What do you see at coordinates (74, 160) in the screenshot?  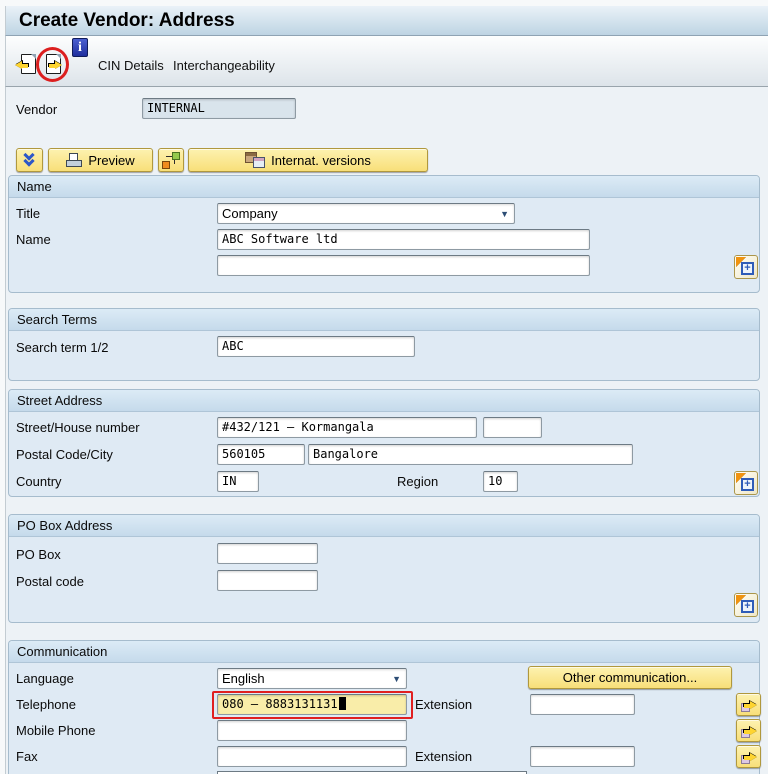 I see `printer-icon` at bounding box center [74, 160].